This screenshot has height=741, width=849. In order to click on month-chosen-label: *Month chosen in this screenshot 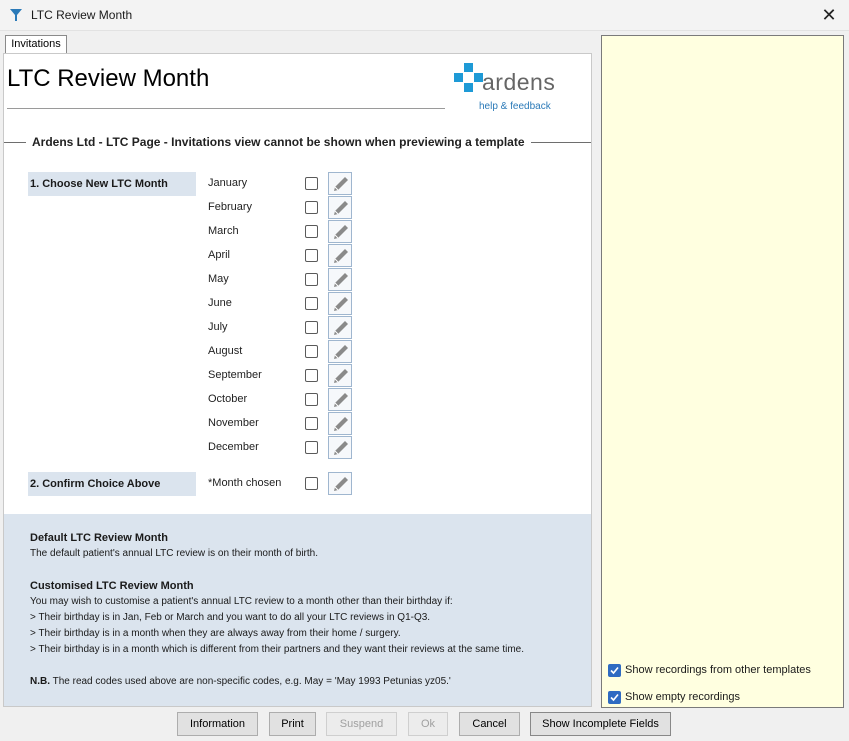, I will do `click(245, 483)`.